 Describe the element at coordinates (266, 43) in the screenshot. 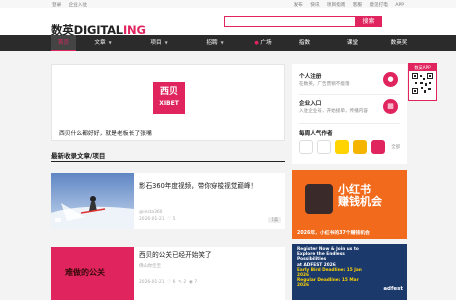

I see `nav-square-label: 广场` at that location.